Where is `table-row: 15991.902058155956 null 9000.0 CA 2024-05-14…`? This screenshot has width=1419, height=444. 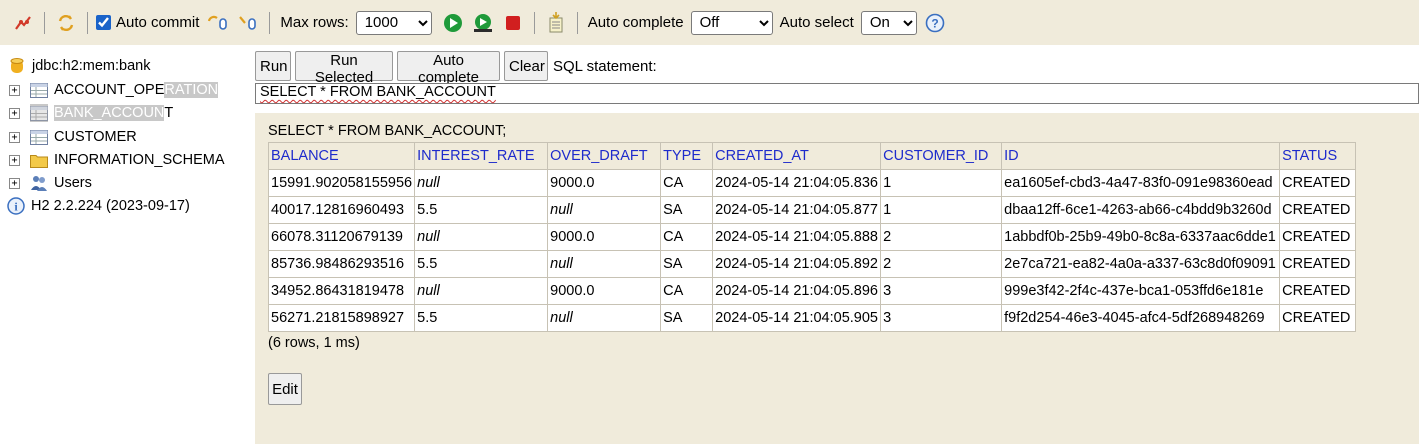 table-row: 15991.902058155956 null 9000.0 CA 2024-05-14… is located at coordinates (812, 183).